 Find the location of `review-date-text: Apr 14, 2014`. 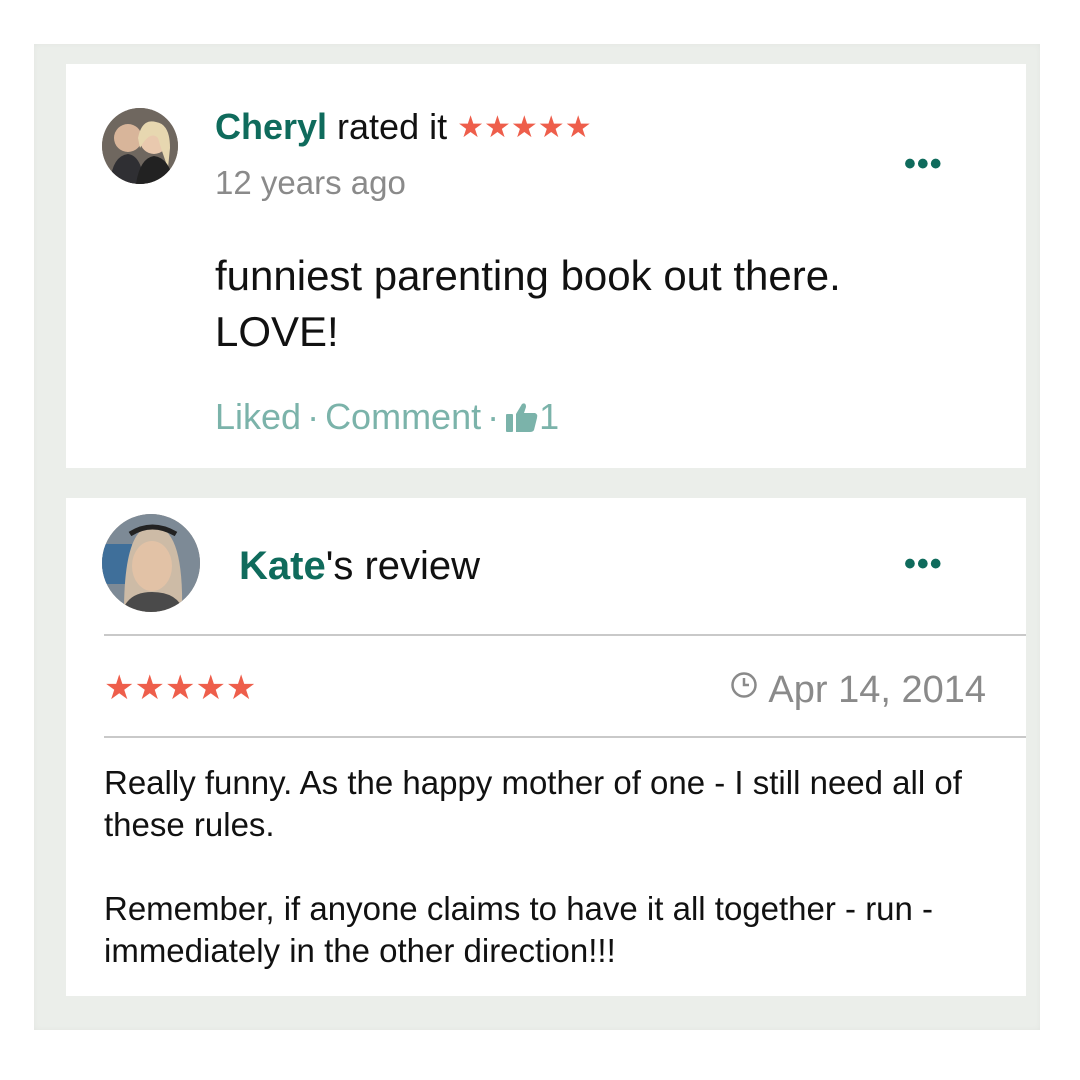

review-date-text: Apr 14, 2014 is located at coordinates (877, 690).